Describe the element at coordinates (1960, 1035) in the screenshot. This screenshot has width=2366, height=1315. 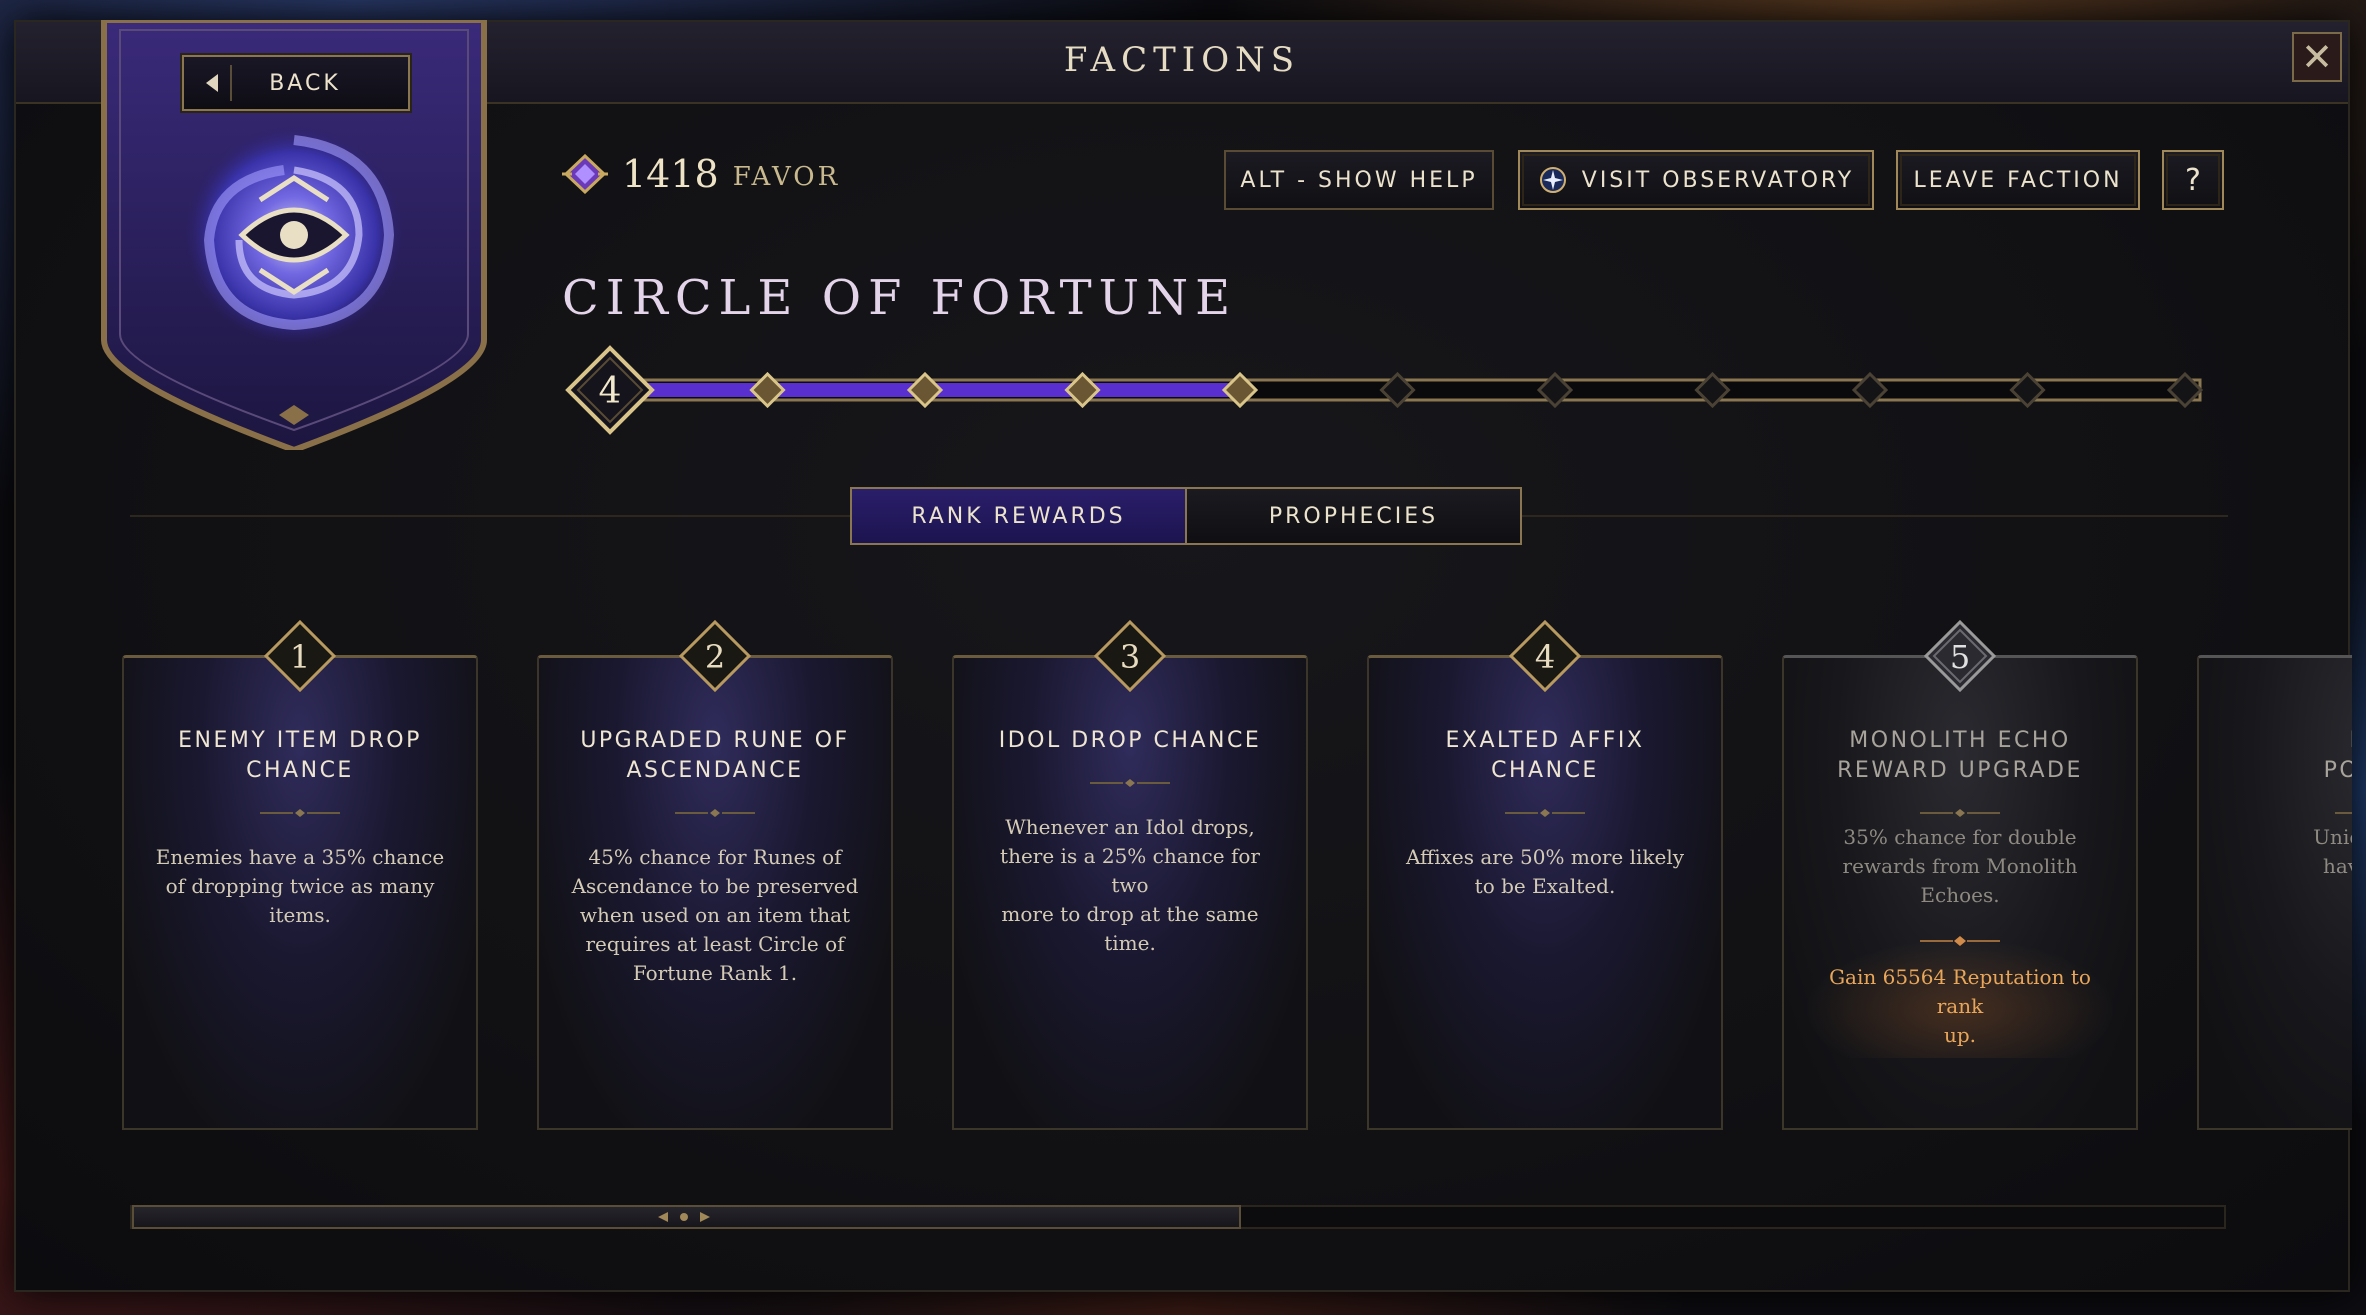
I see `rankup-requirement-line: up.` at that location.